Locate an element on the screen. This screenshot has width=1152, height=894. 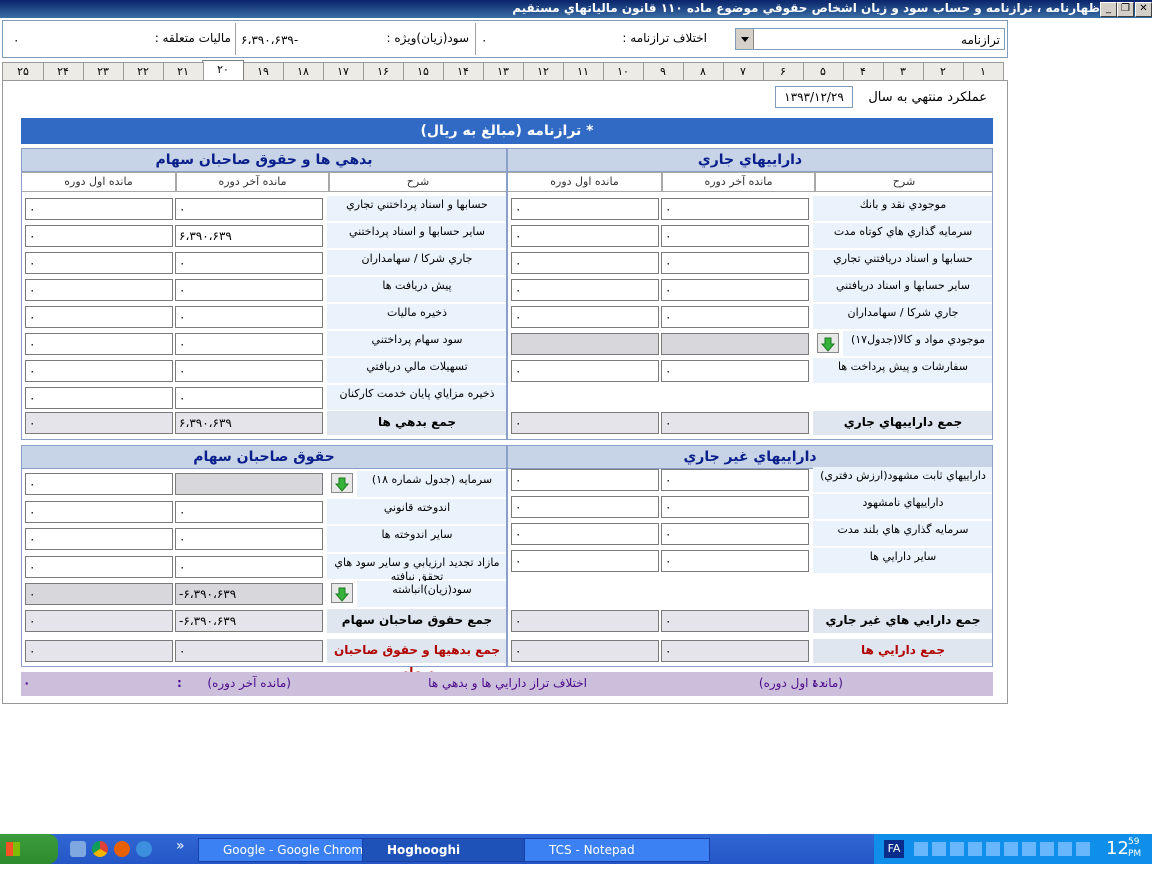
fiscal-year-date-input: ۱۳۹۳/۱۲/۲۹ is located at coordinates (814, 97).